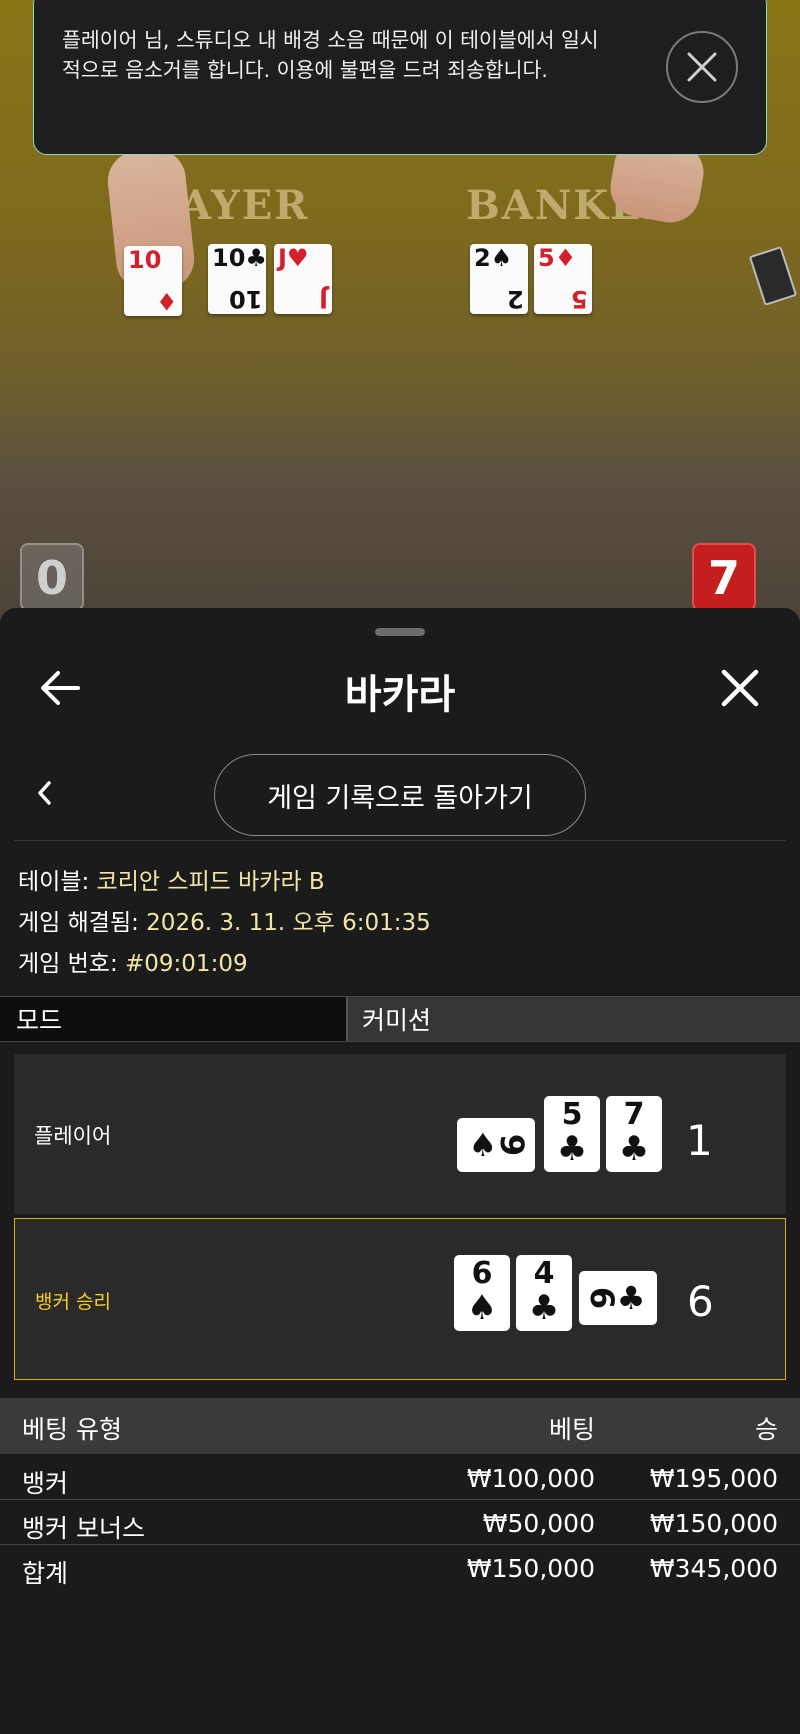 The height and width of the screenshot is (1734, 800). Describe the element at coordinates (210, 882) in the screenshot. I see `table-info-value: 코리안 스피드 바카라 B` at that location.